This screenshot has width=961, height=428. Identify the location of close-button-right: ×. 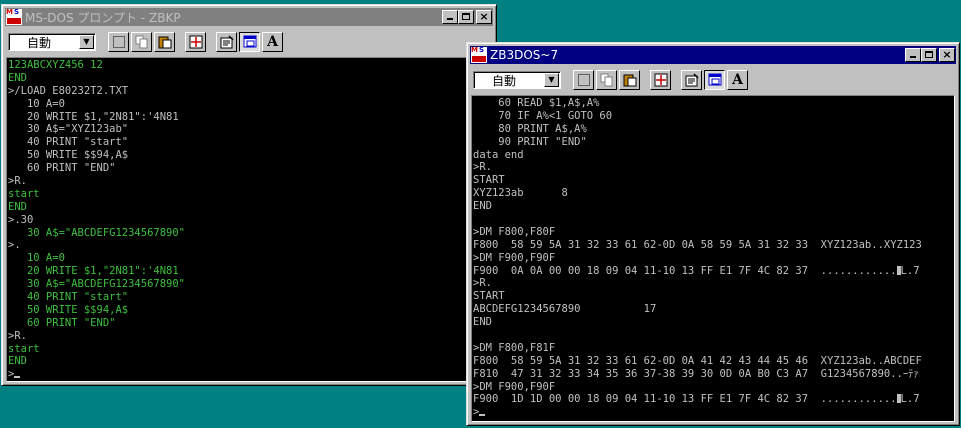
(947, 55).